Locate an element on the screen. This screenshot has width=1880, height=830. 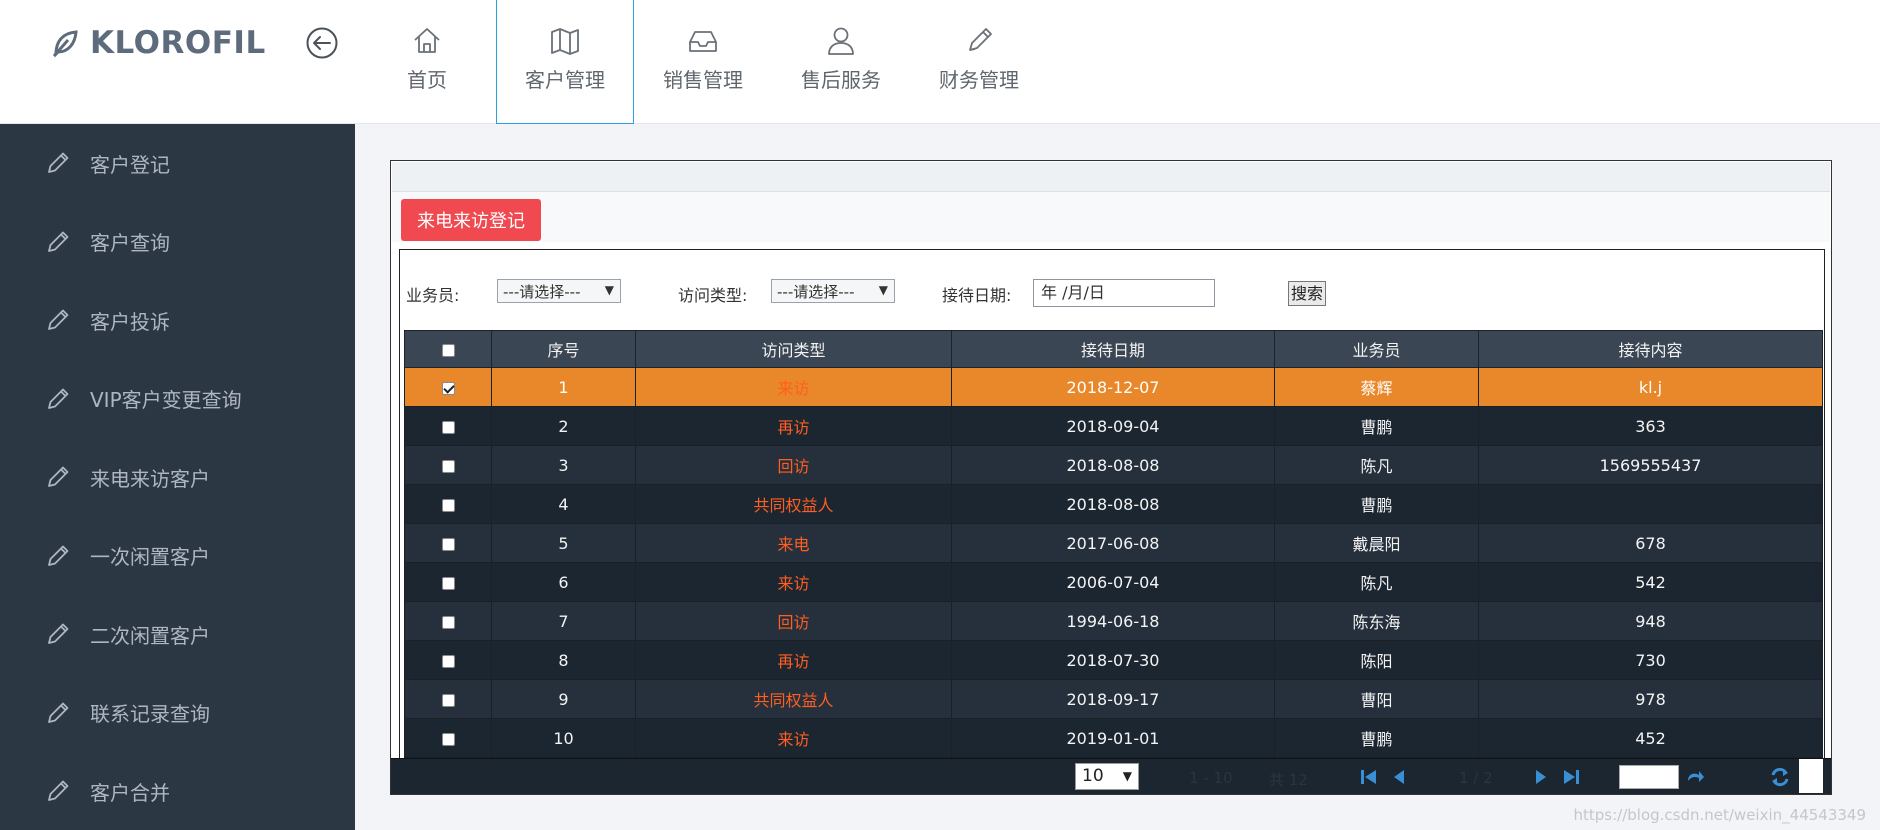
cell-salesman: 陈凡 is located at coordinates (1376, 465).